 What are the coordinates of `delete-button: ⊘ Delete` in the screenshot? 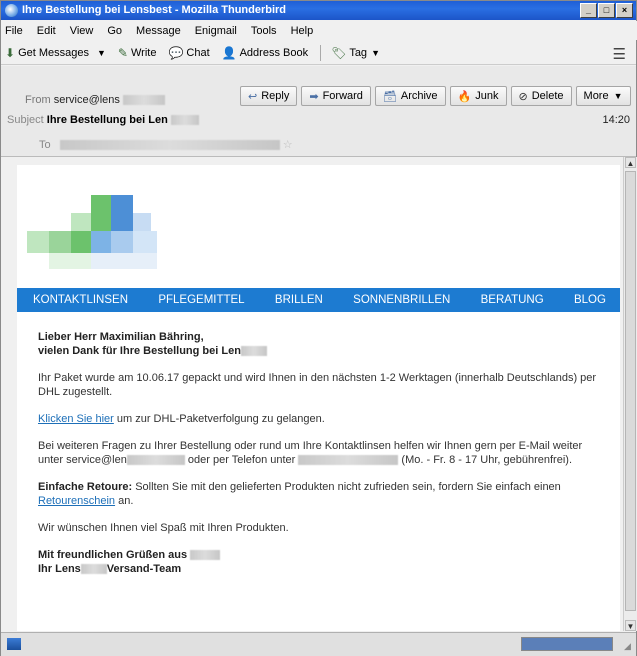 It's located at (541, 96).